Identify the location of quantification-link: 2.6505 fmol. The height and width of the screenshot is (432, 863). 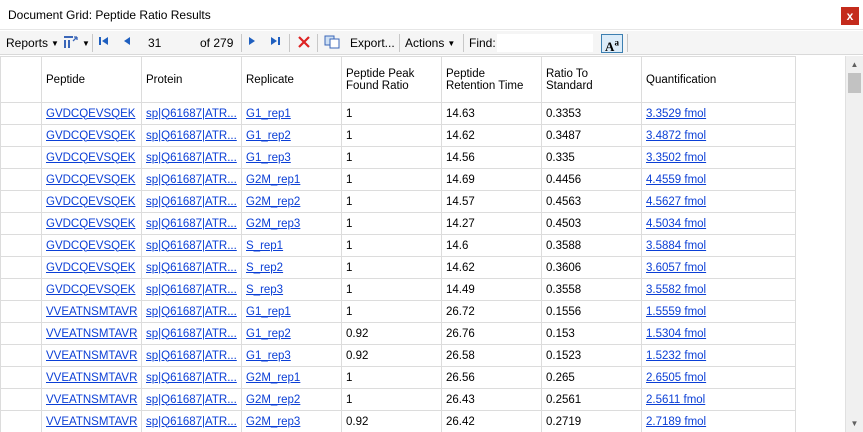
(676, 378).